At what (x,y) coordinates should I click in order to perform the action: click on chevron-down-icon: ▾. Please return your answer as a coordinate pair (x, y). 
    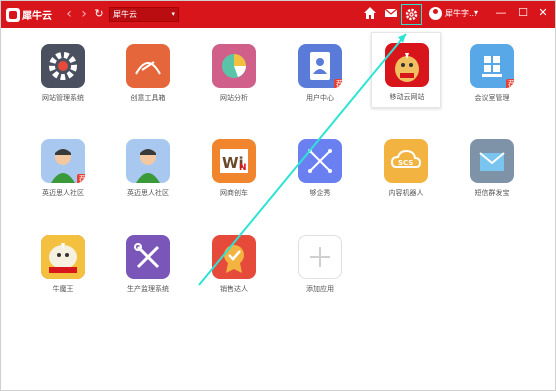
    Looking at the image, I should click on (173, 14).